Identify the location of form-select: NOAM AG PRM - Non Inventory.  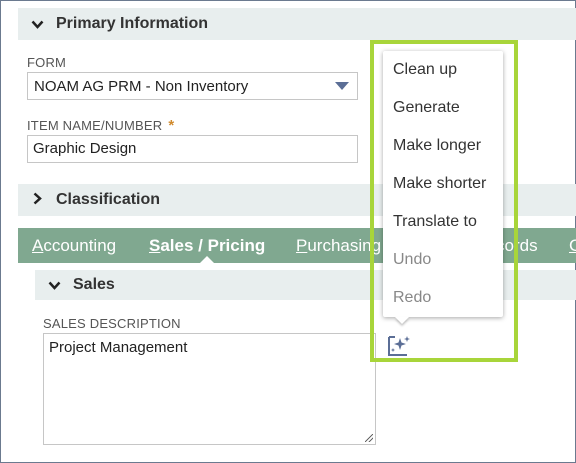
(192, 86).